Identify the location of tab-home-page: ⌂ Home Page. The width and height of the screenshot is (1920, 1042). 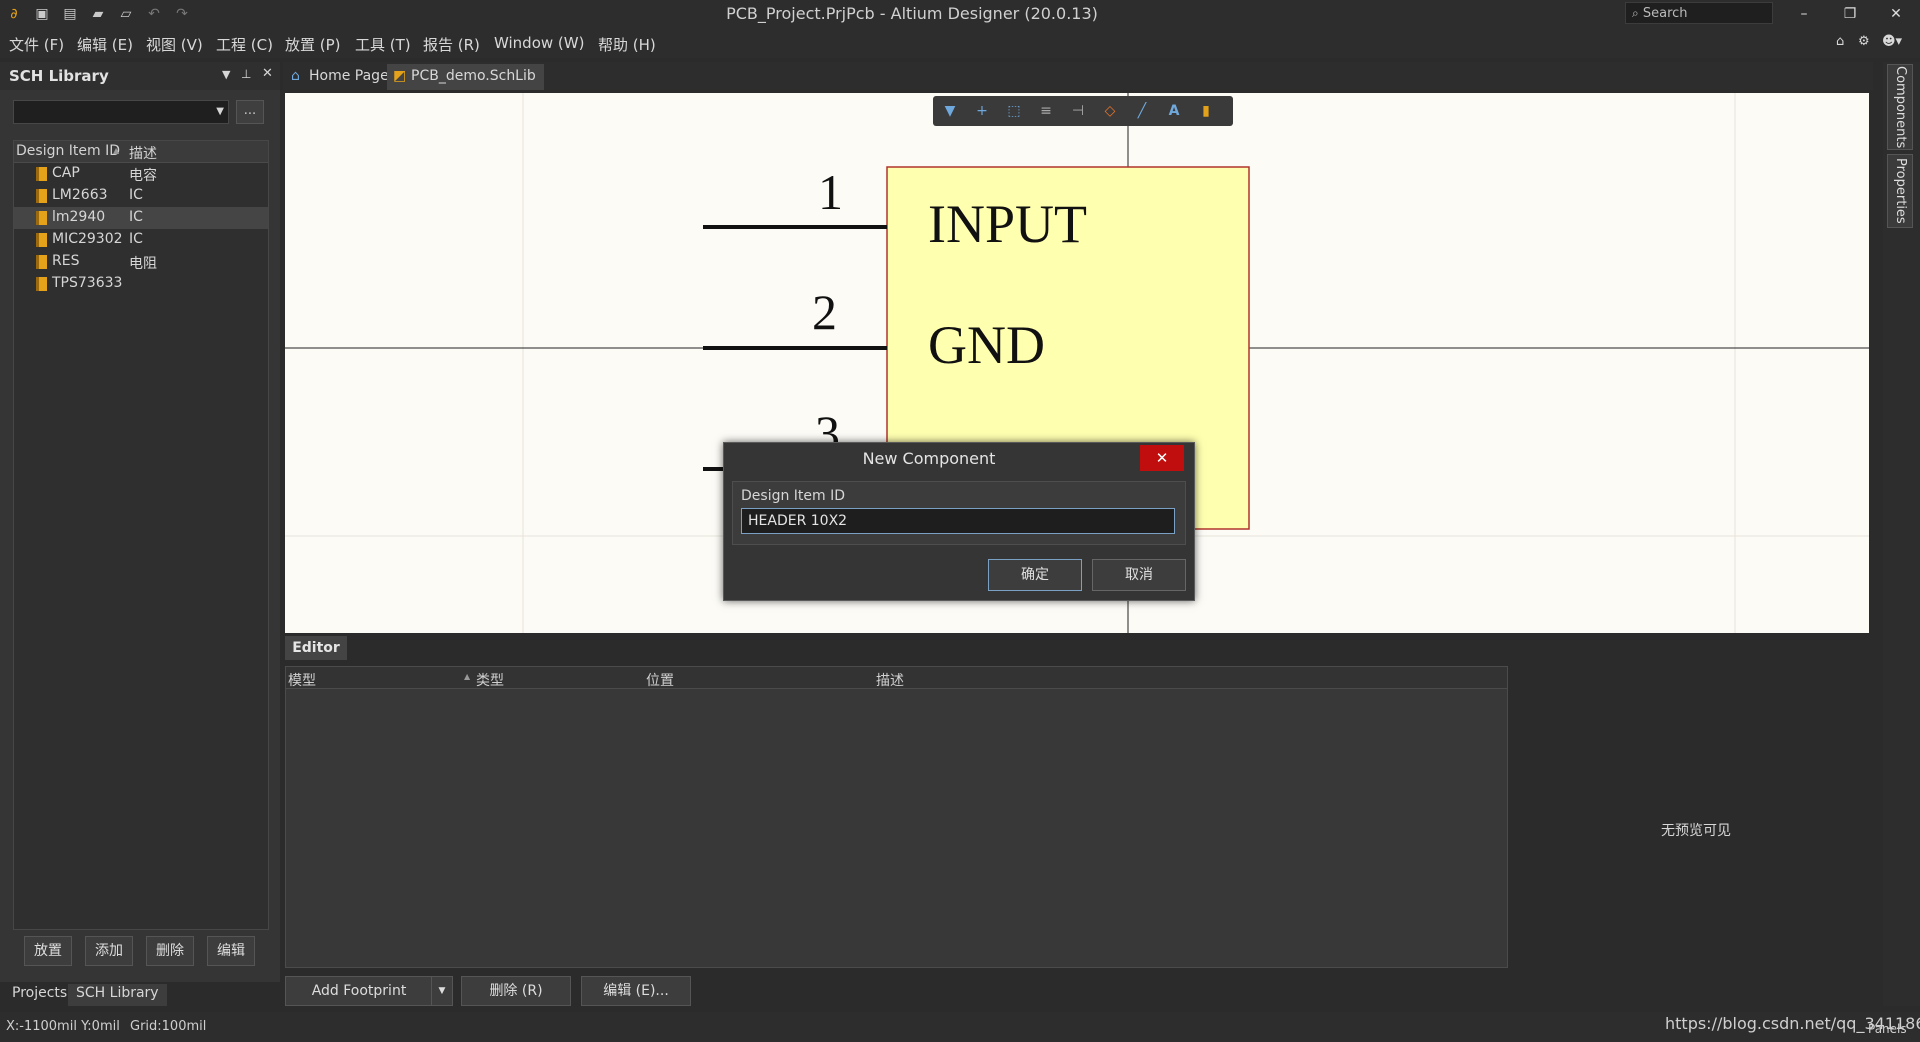
(341, 77).